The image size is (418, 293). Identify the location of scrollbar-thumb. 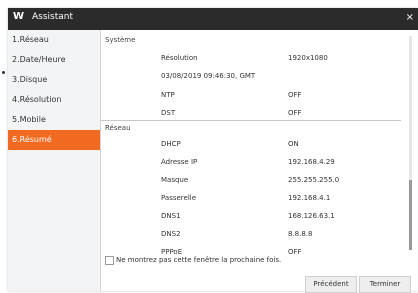
(410, 215).